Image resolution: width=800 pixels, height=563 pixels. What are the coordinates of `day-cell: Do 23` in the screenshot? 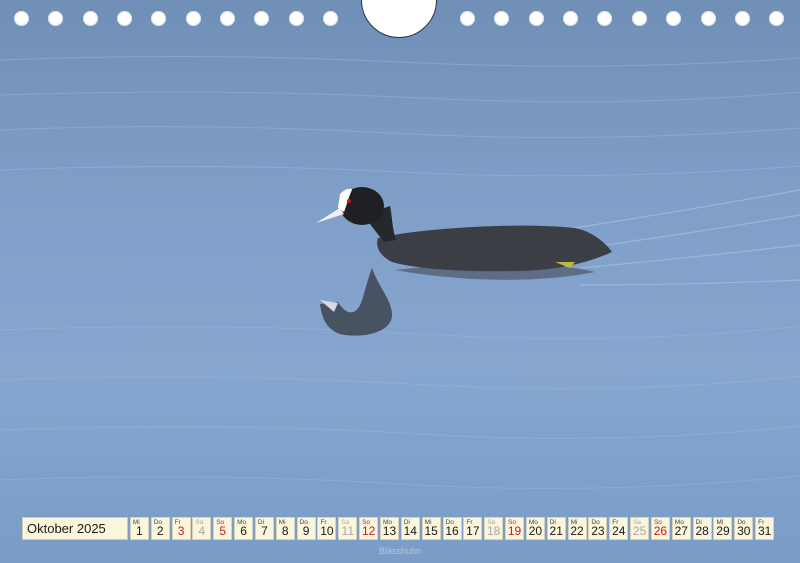 It's located at (598, 528).